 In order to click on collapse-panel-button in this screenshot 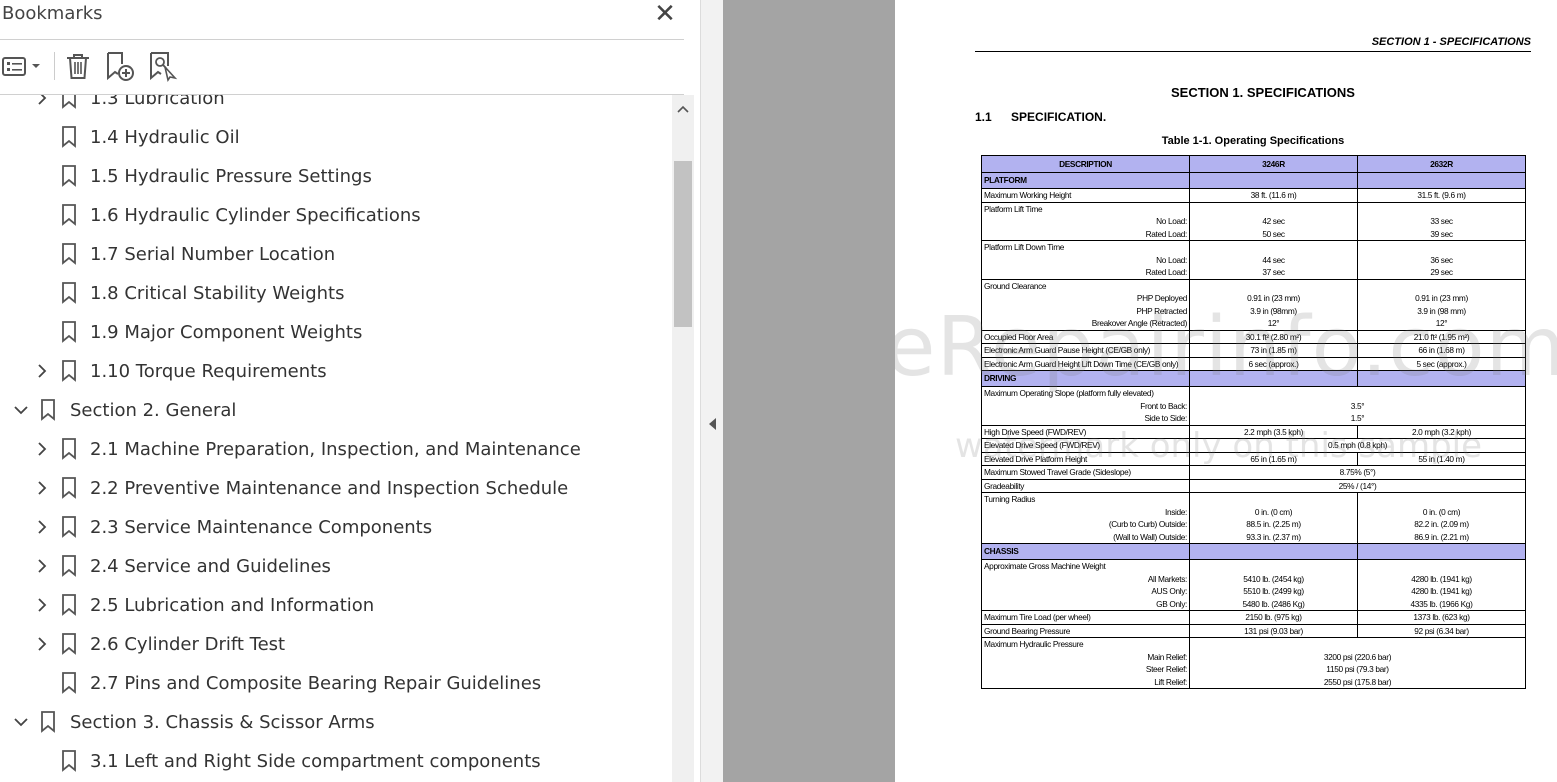, I will do `click(713, 424)`.